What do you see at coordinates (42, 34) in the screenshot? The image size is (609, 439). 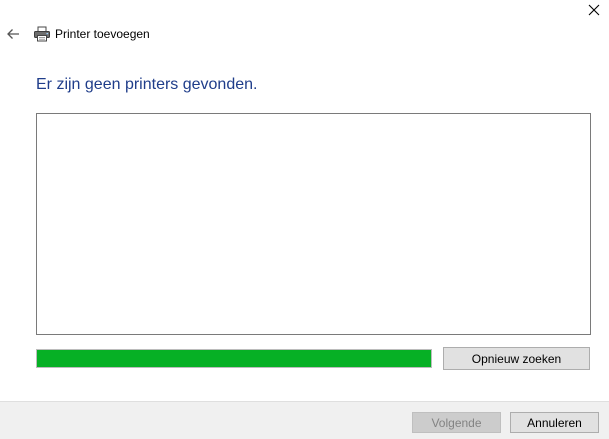 I see `printer-icon` at bounding box center [42, 34].